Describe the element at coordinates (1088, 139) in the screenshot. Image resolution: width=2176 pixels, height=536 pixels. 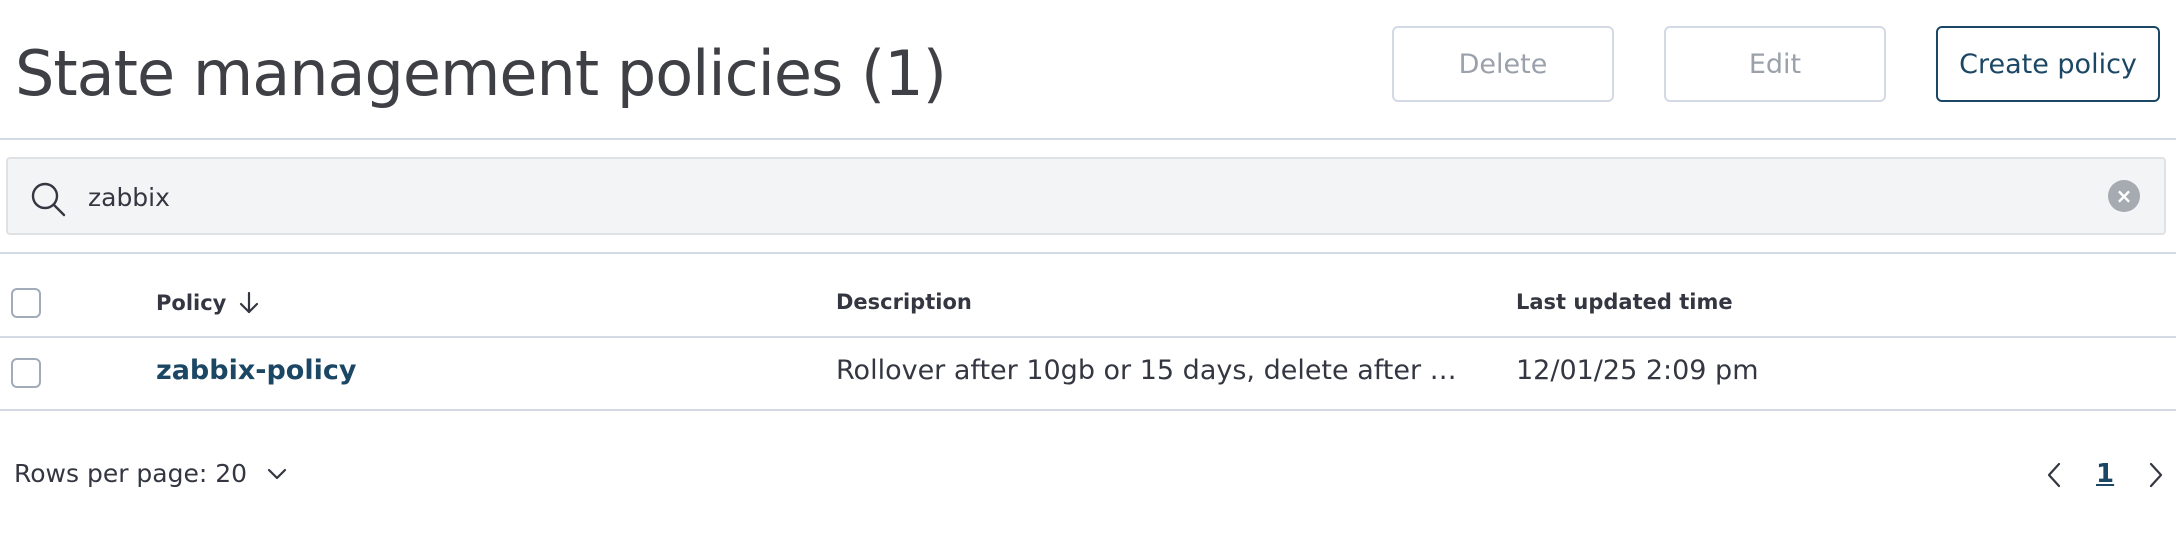
I see `header-divider` at that location.